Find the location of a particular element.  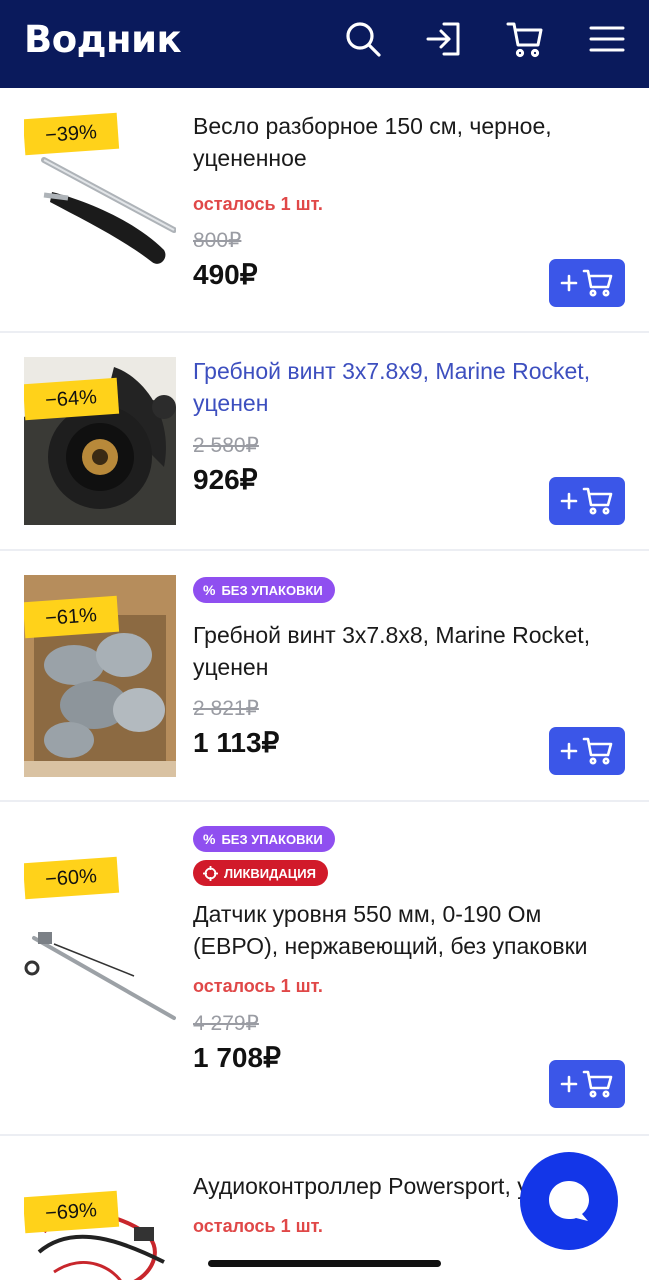

discount-label: −69% is located at coordinates (72, 1212).